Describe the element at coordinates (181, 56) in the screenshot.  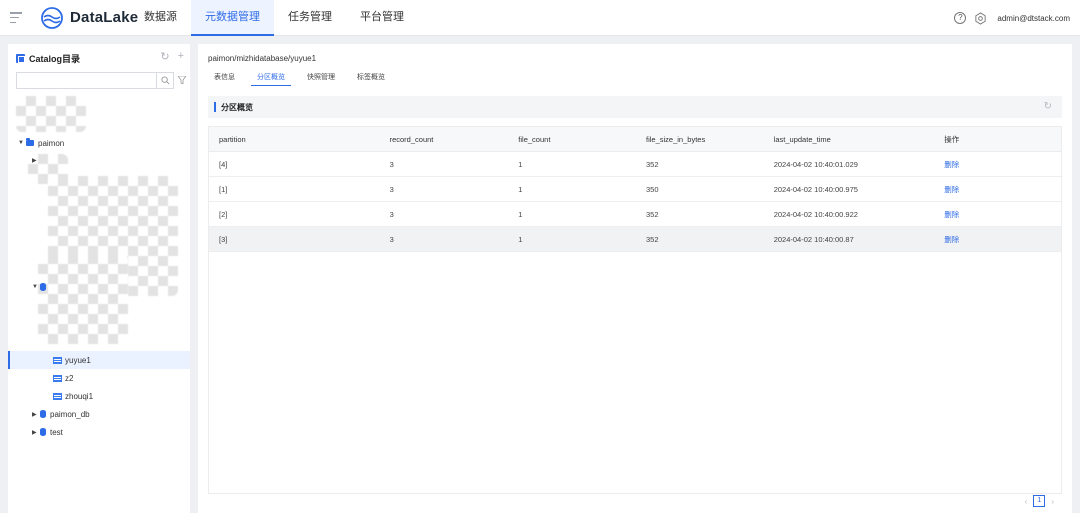
I see `add-icon: +` at that location.